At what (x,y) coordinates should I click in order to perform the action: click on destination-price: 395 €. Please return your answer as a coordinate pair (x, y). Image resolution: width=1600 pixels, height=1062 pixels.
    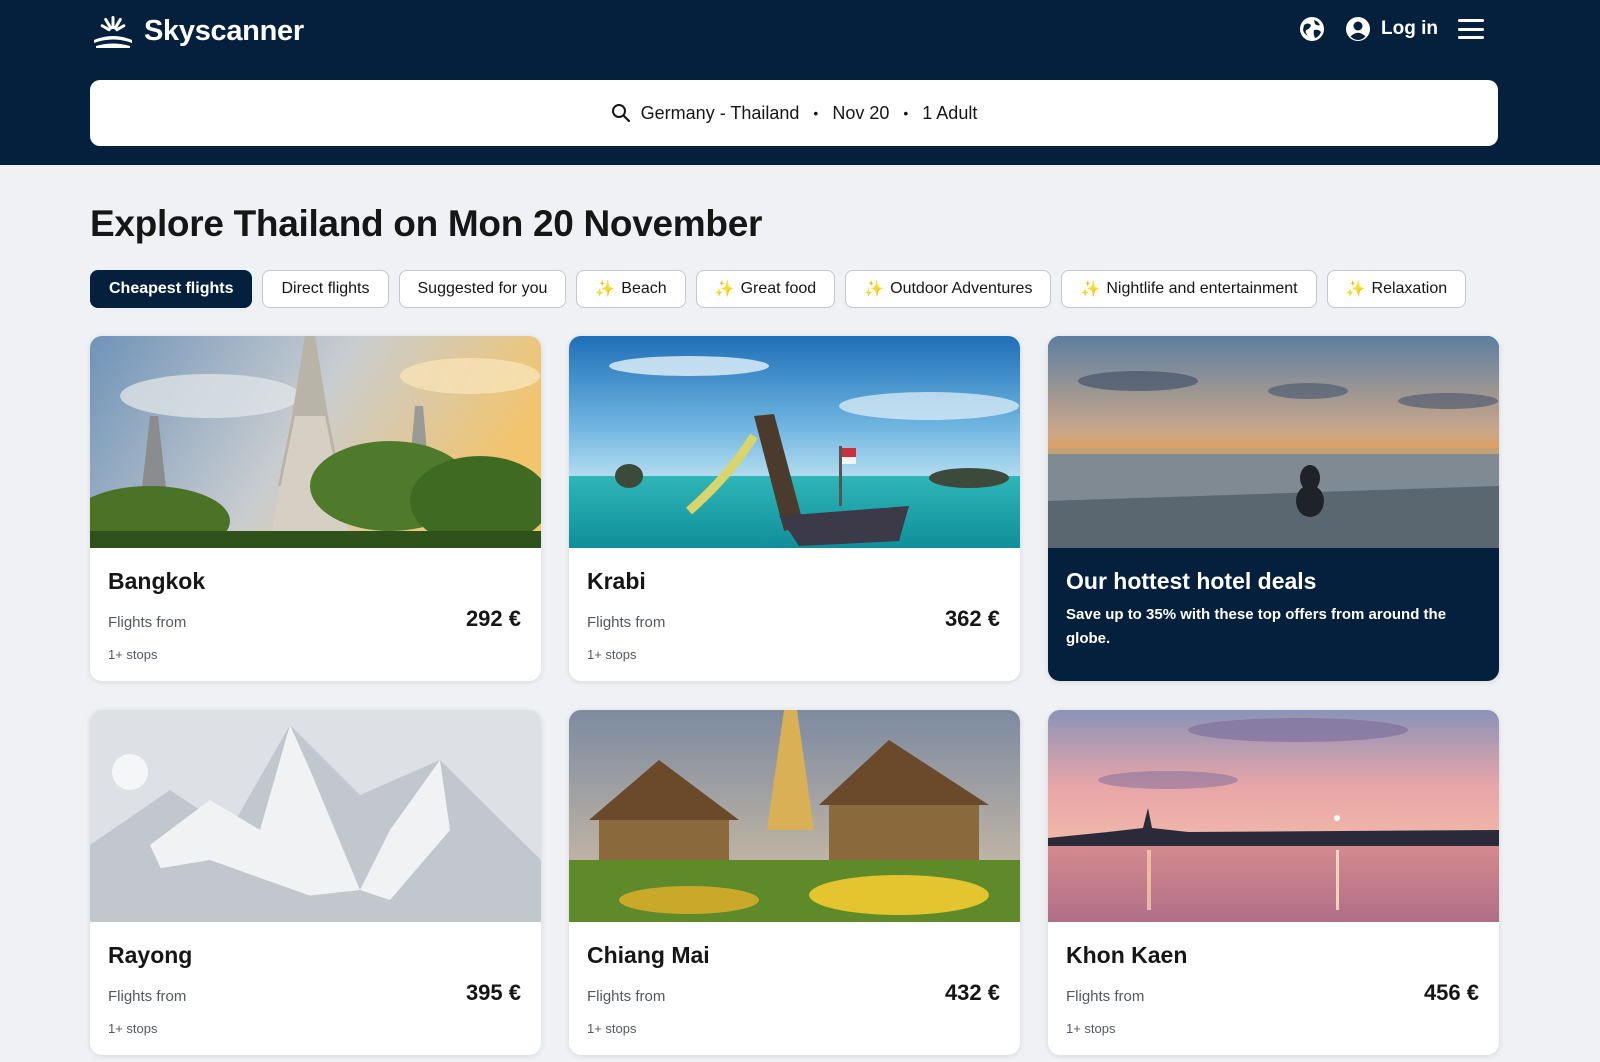
    Looking at the image, I should click on (493, 992).